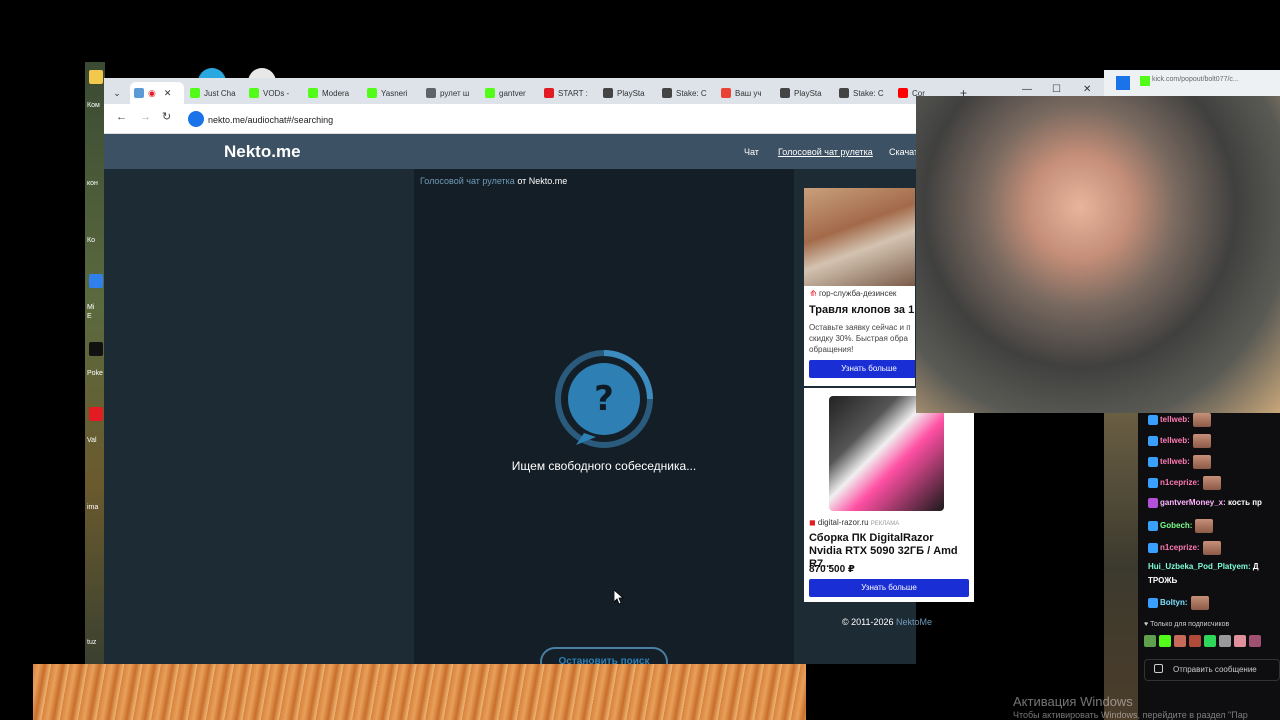 The height and width of the screenshot is (720, 1280). I want to click on chat-message: ТРОЖЬ, so click(1162, 580).